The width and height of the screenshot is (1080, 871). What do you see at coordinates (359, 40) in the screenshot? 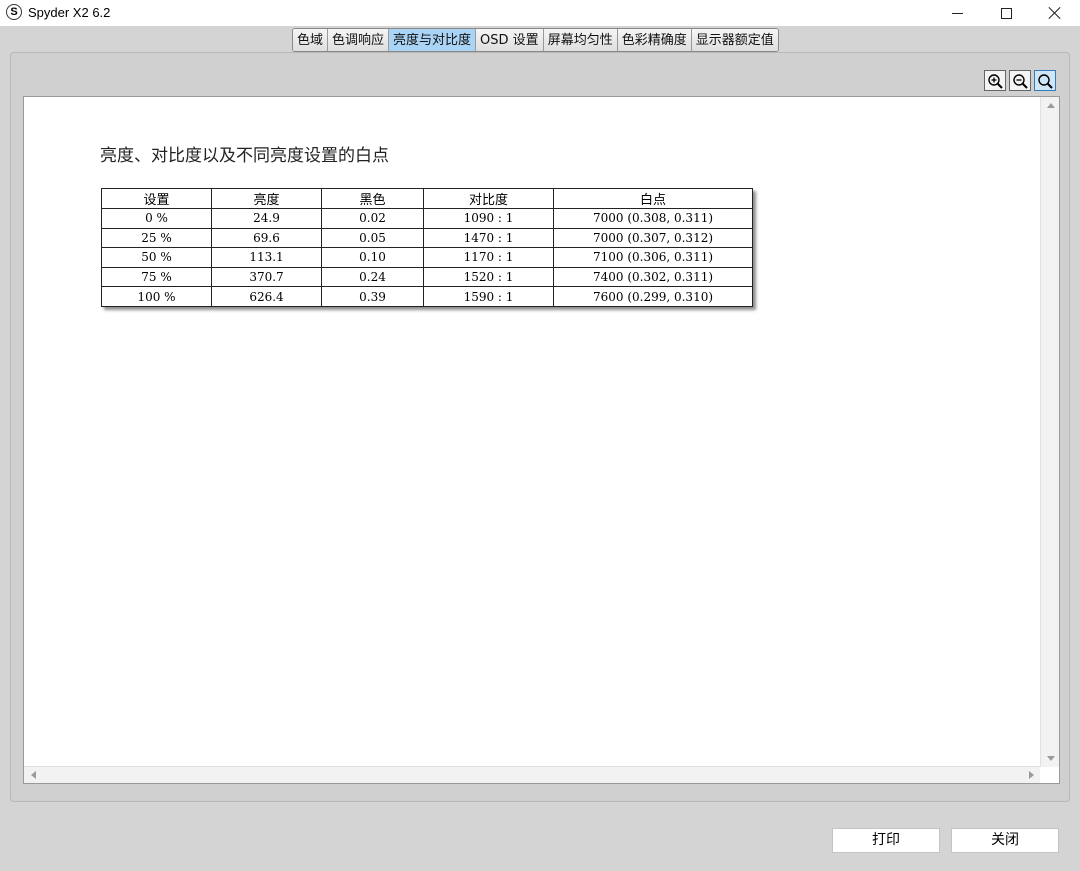
I see `tab-1: 色调响应` at bounding box center [359, 40].